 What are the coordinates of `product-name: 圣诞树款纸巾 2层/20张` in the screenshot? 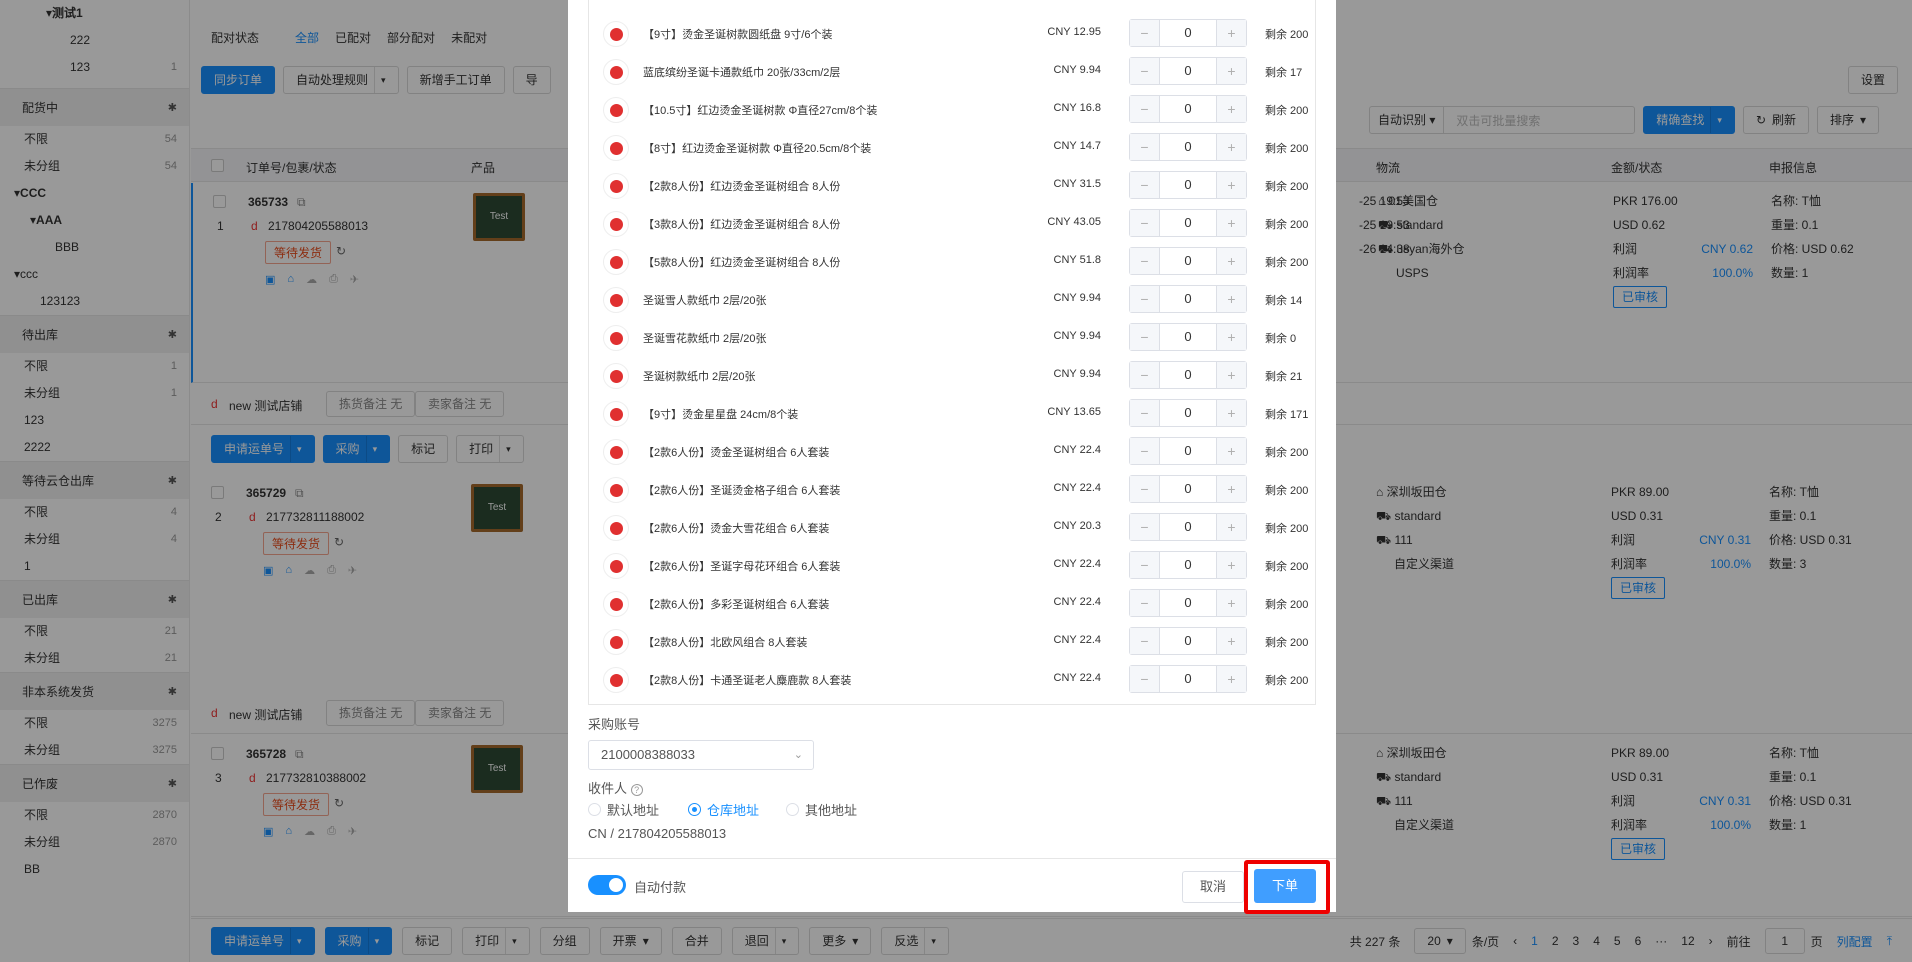 It's located at (699, 377).